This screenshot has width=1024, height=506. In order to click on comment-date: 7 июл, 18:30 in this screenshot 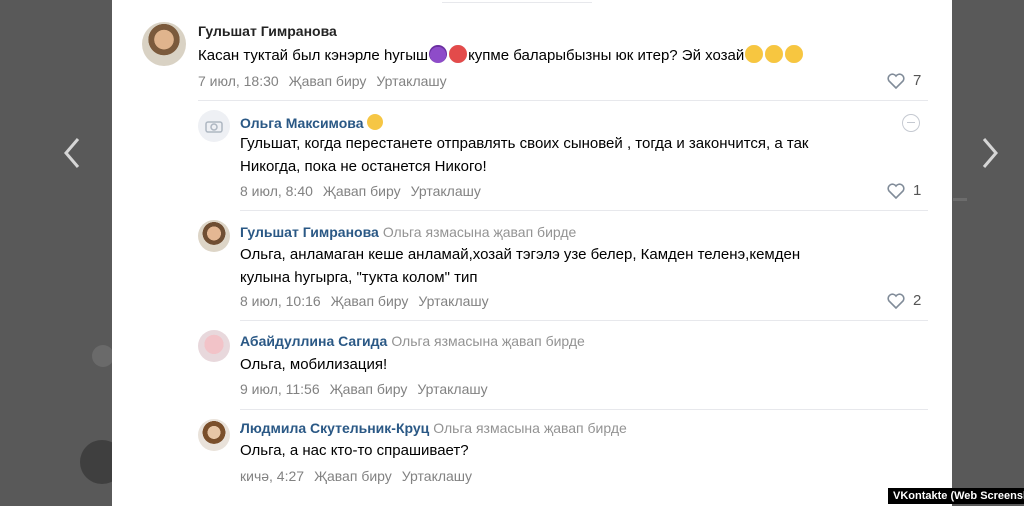, I will do `click(238, 81)`.